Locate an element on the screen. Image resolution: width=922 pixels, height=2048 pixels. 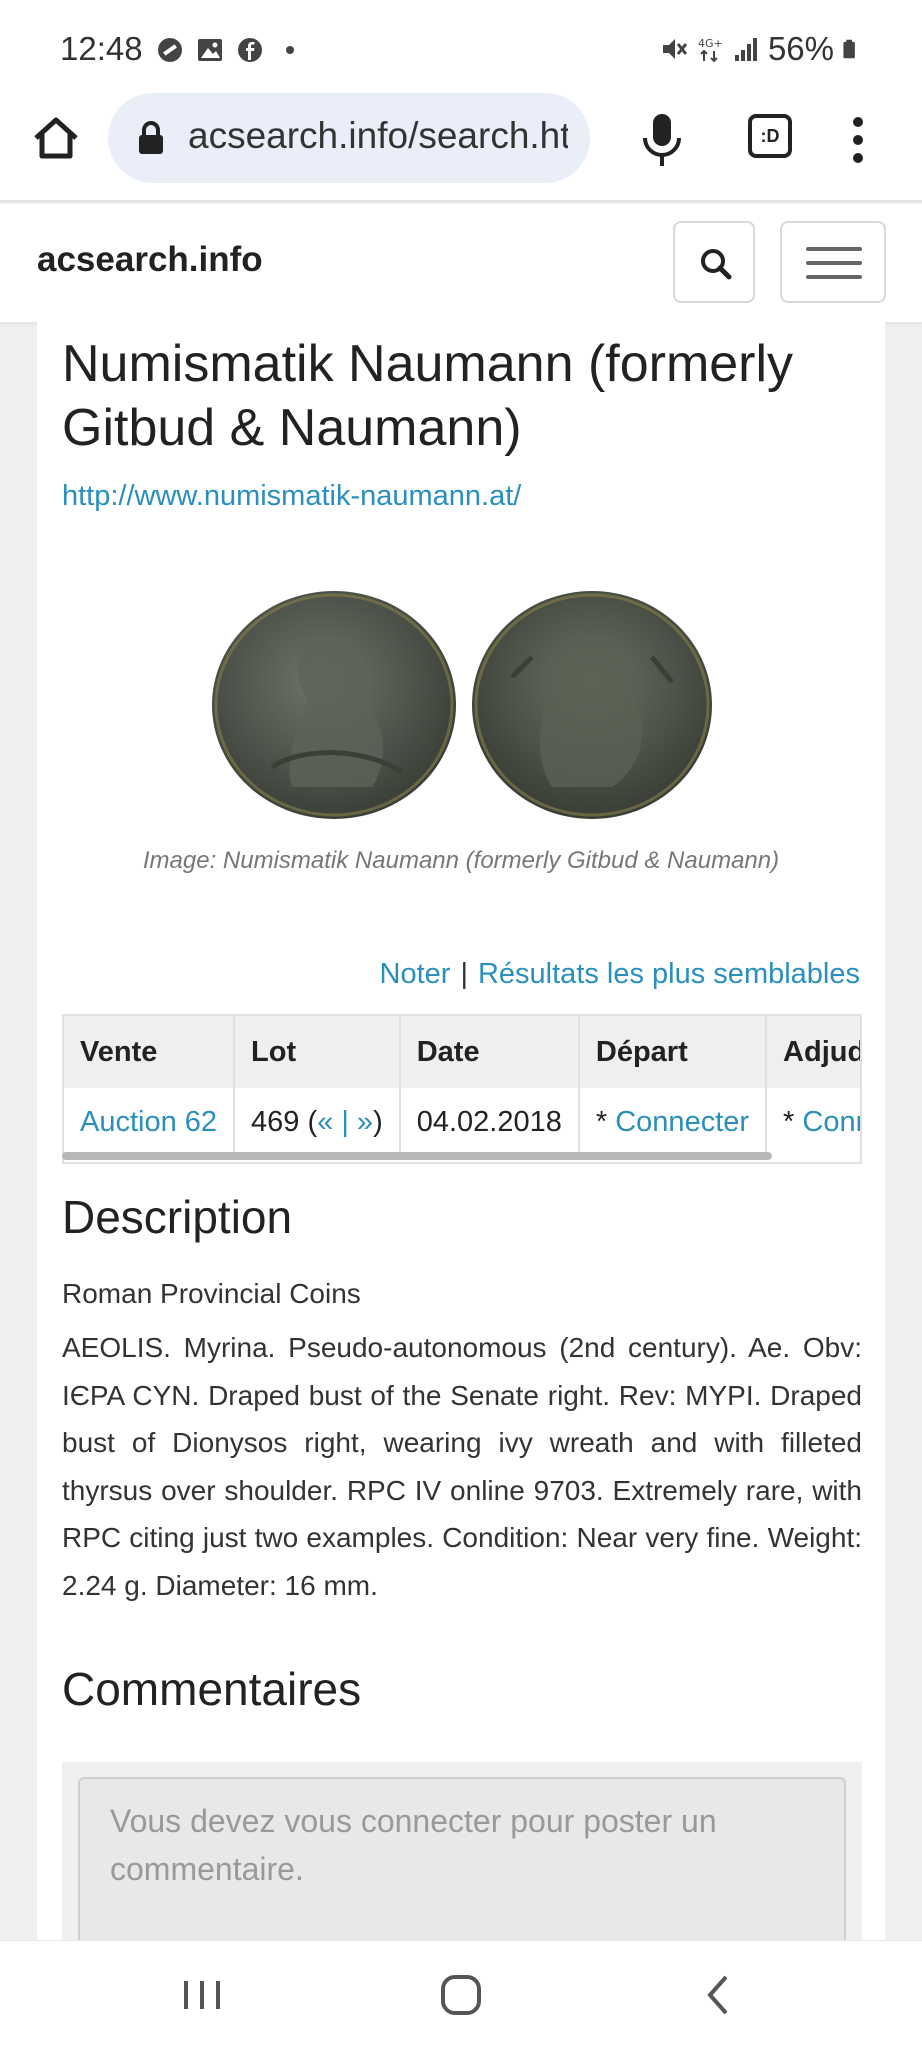
start-login-link: Connecter is located at coordinates (682, 1122).